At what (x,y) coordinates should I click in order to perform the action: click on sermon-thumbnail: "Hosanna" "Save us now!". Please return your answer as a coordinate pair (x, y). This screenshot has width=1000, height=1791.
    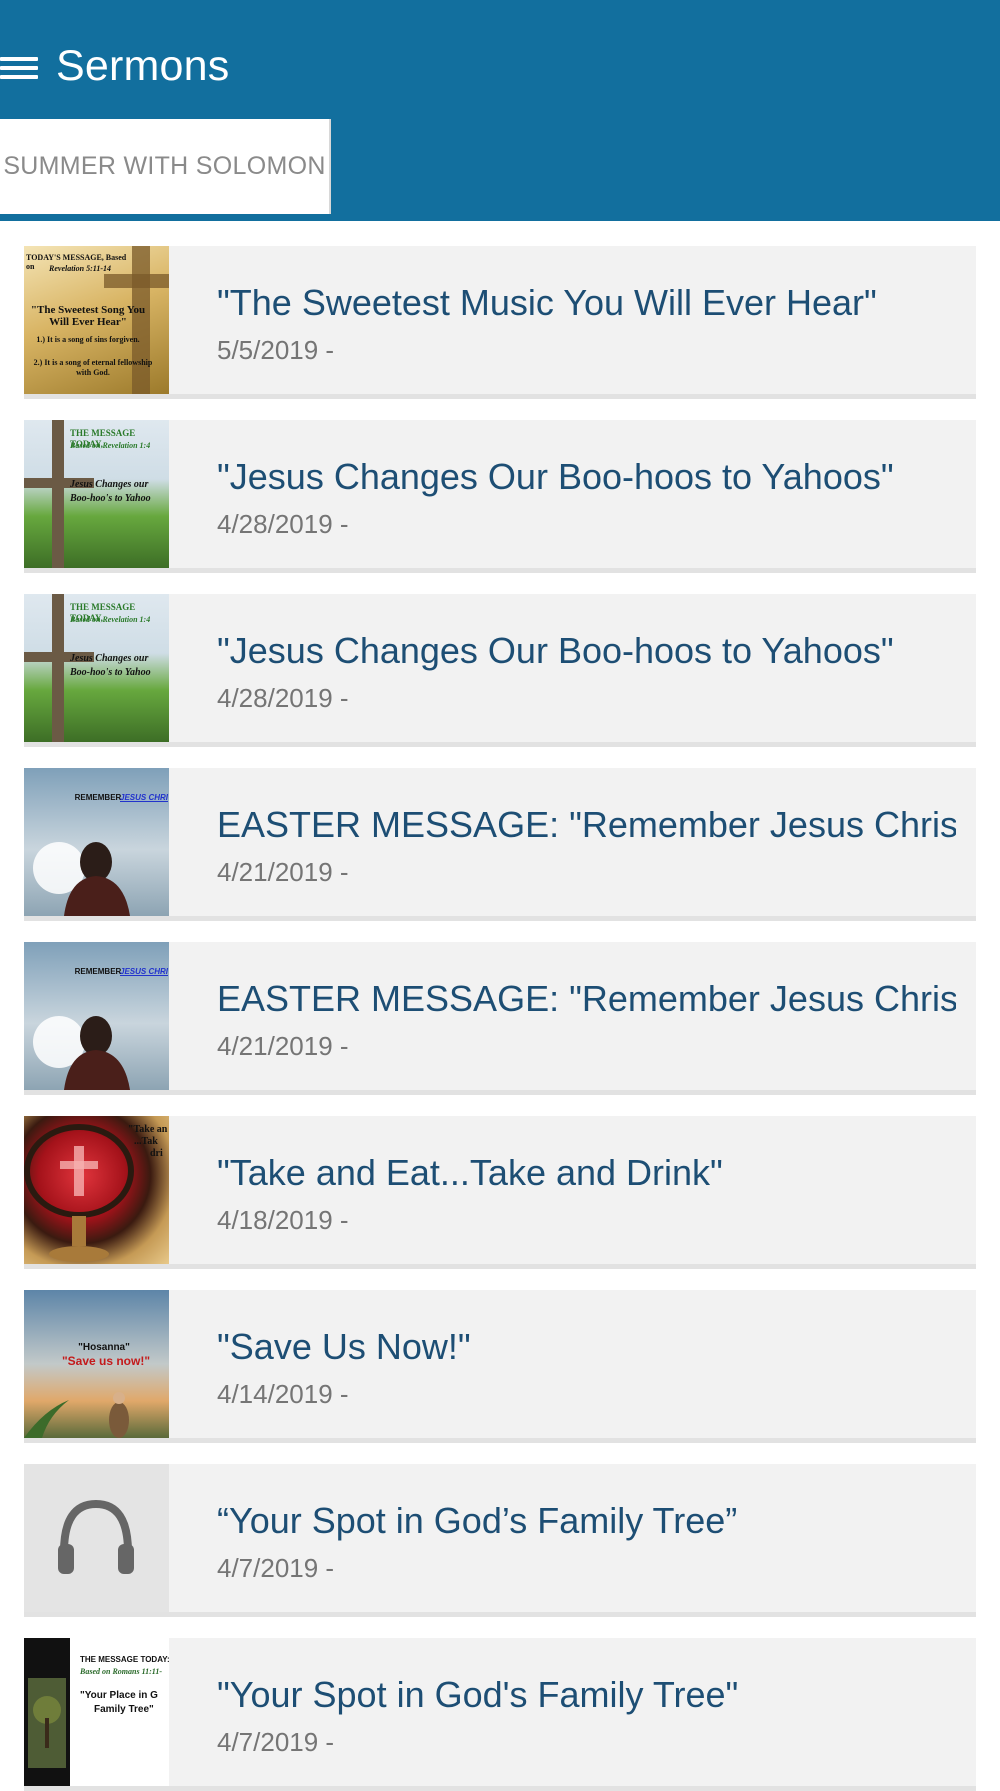
    Looking at the image, I should click on (96, 1364).